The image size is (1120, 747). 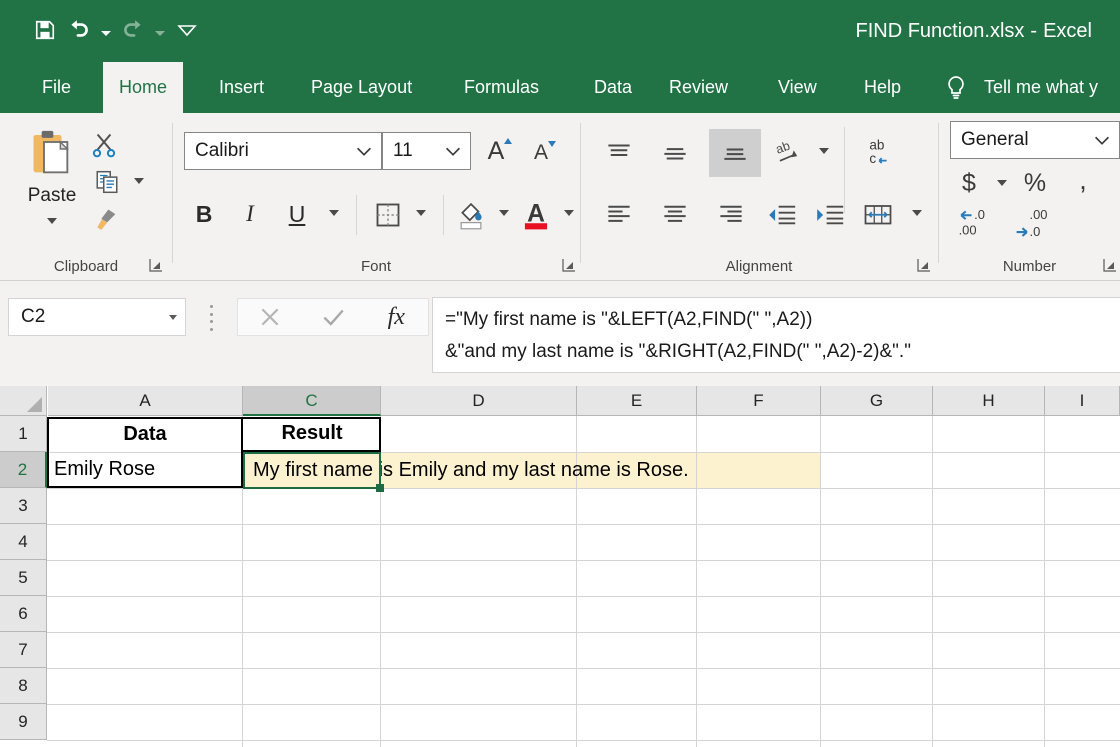 I want to click on number-group-label: Number, so click(x=1029, y=266).